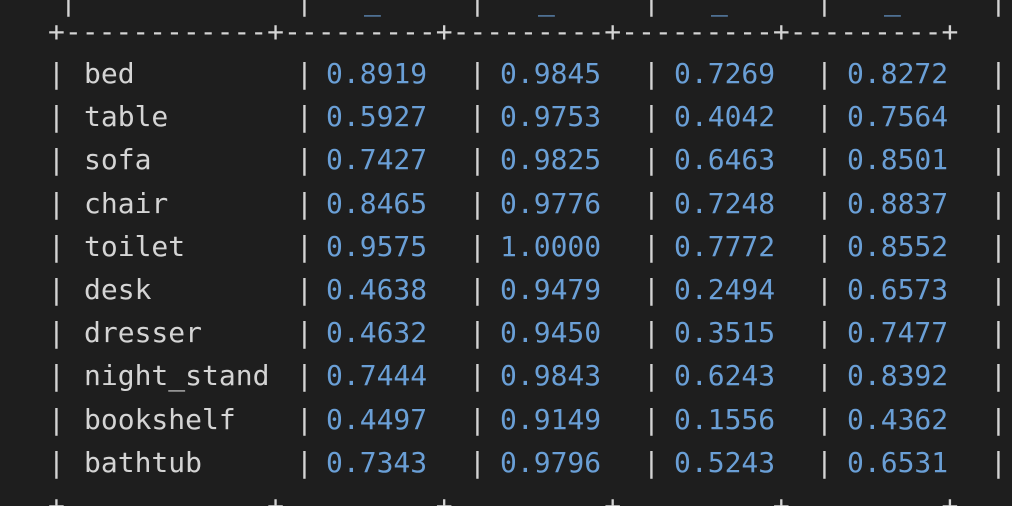  What do you see at coordinates (898, 160) in the screenshot?
I see `metric-value: 0.8501` at bounding box center [898, 160].